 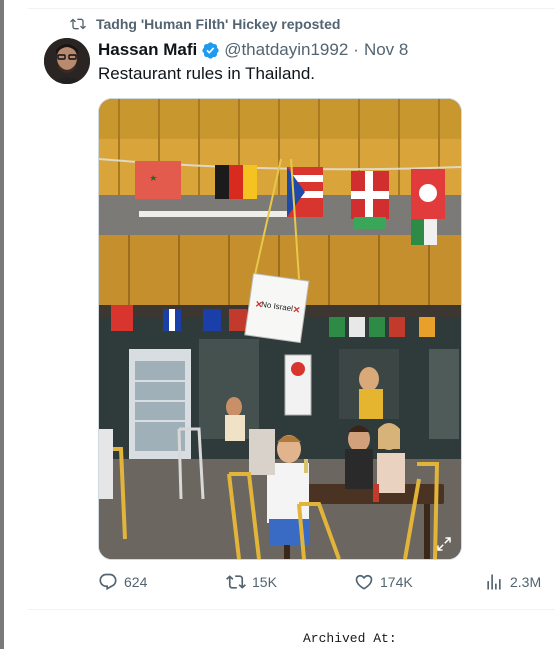 I want to click on views-icon, so click(x=494, y=582).